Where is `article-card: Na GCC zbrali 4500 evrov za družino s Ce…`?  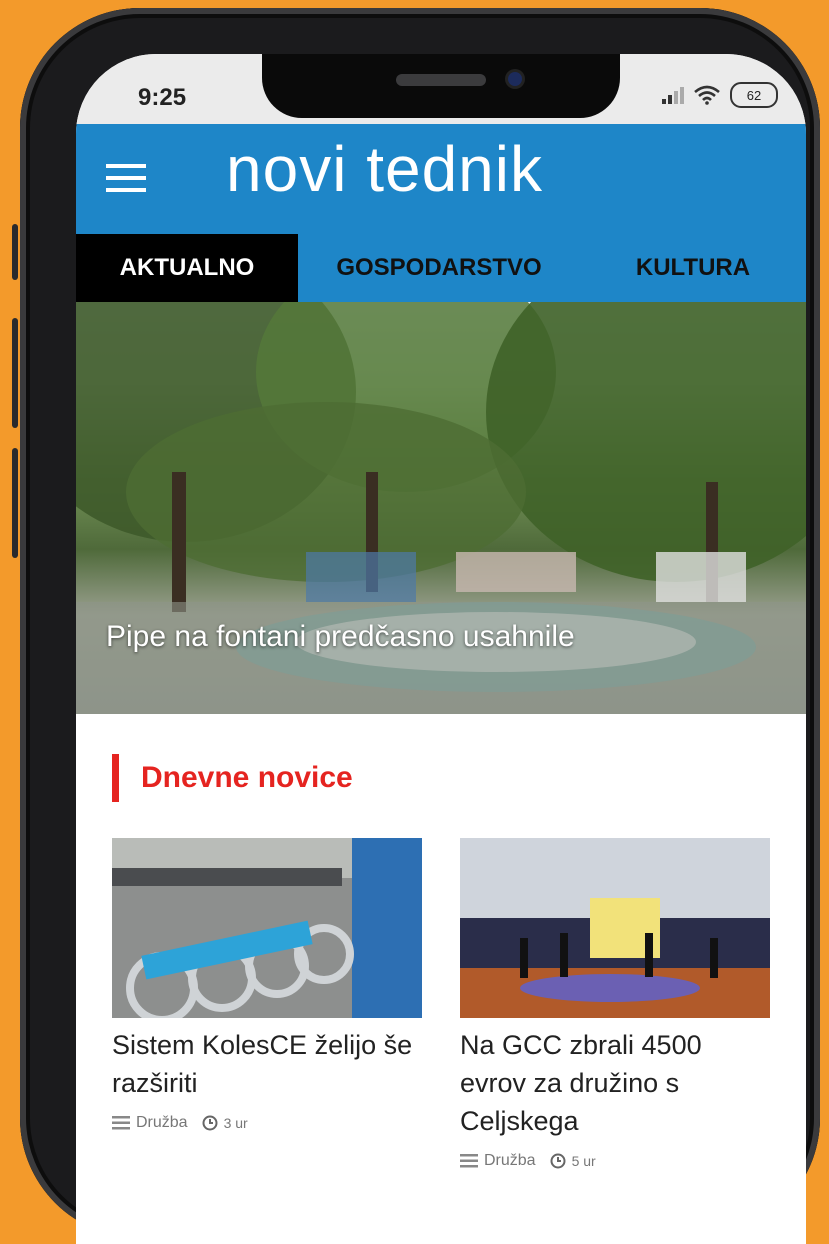 article-card: Na GCC zbrali 4500 evrov za družino s Ce… is located at coordinates (615, 1004).